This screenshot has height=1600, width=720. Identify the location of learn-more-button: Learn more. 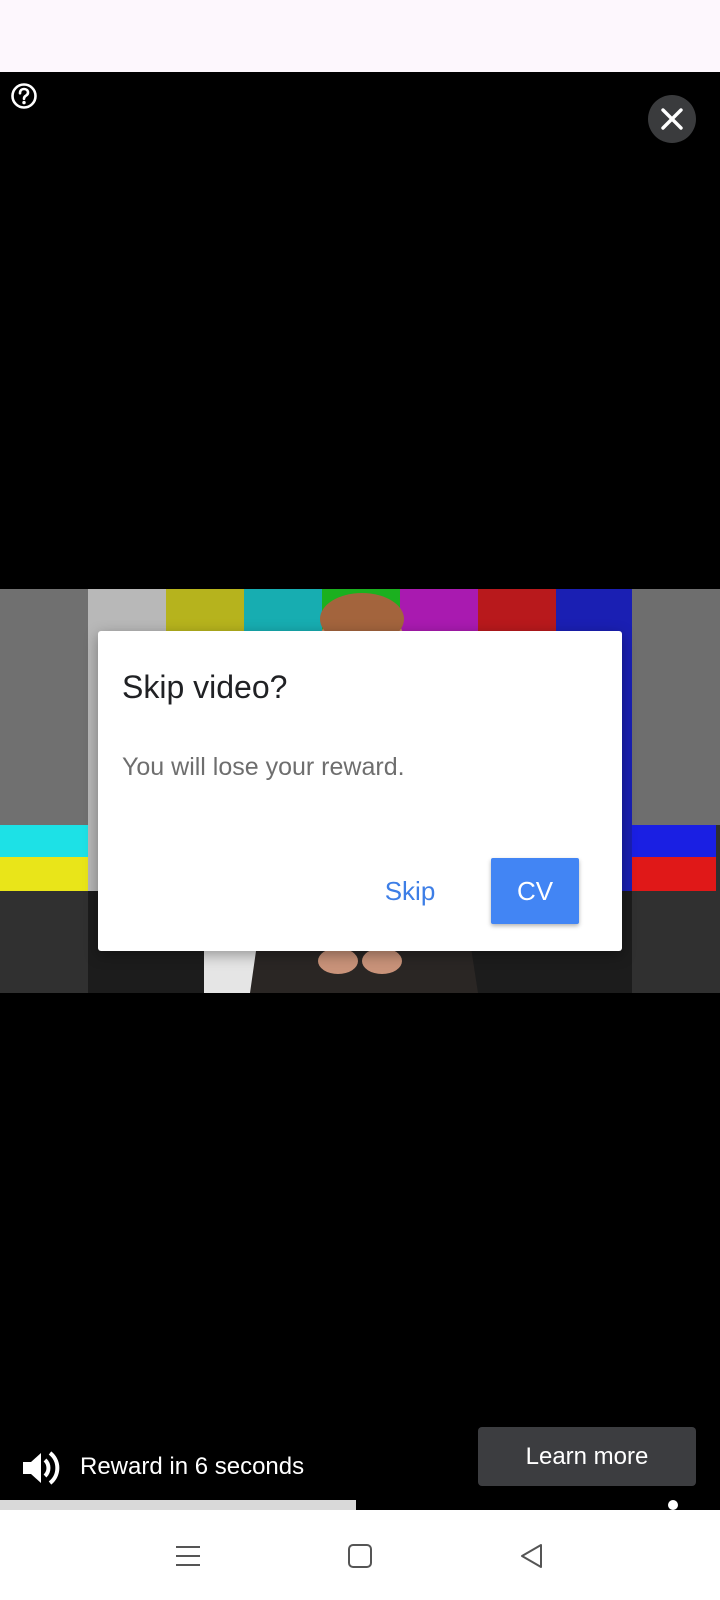
(587, 1456).